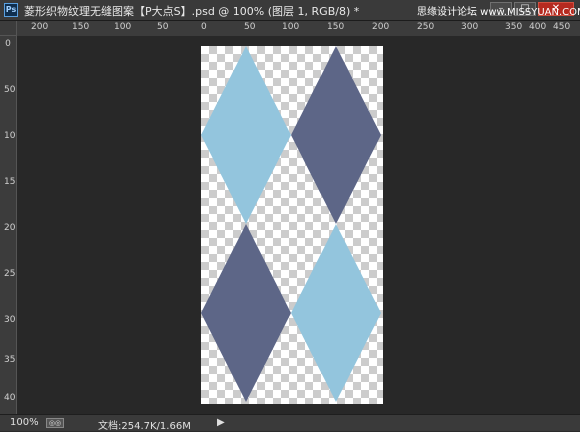  I want to click on photoshop-app-icon: Ps, so click(11, 10).